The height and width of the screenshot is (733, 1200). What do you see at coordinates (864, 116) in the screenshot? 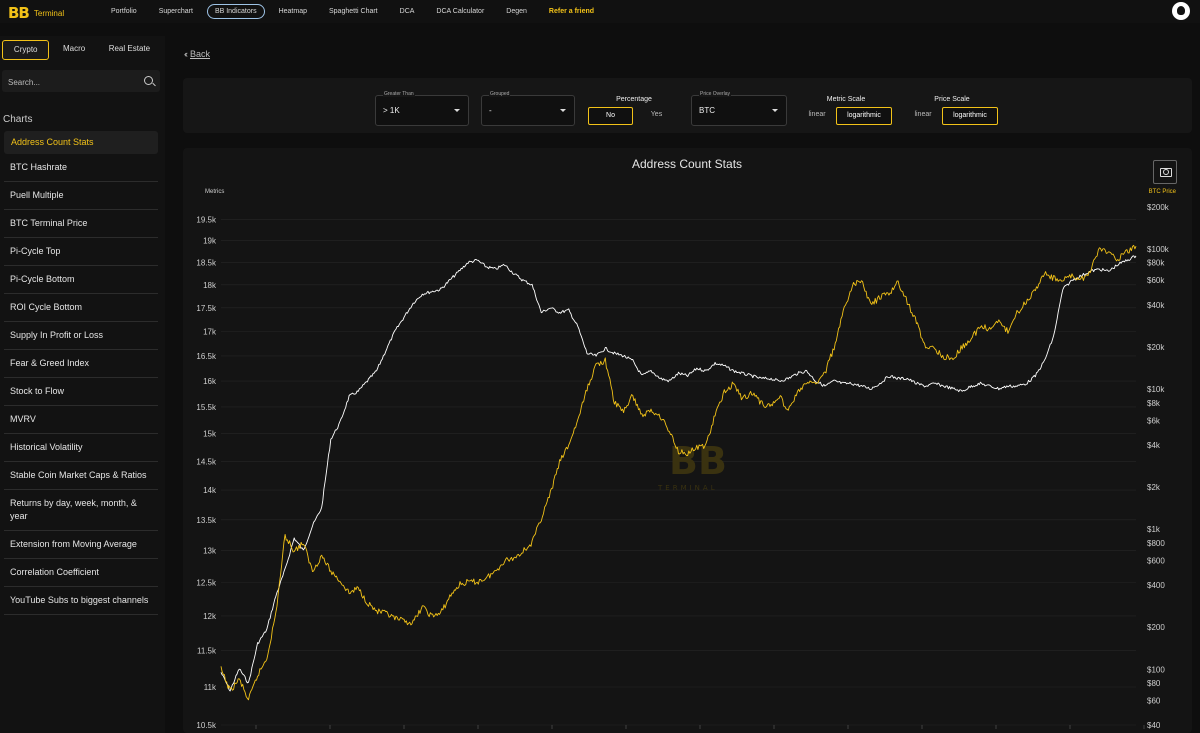
I see `metric-scale-log-toggle: logarithmic` at bounding box center [864, 116].